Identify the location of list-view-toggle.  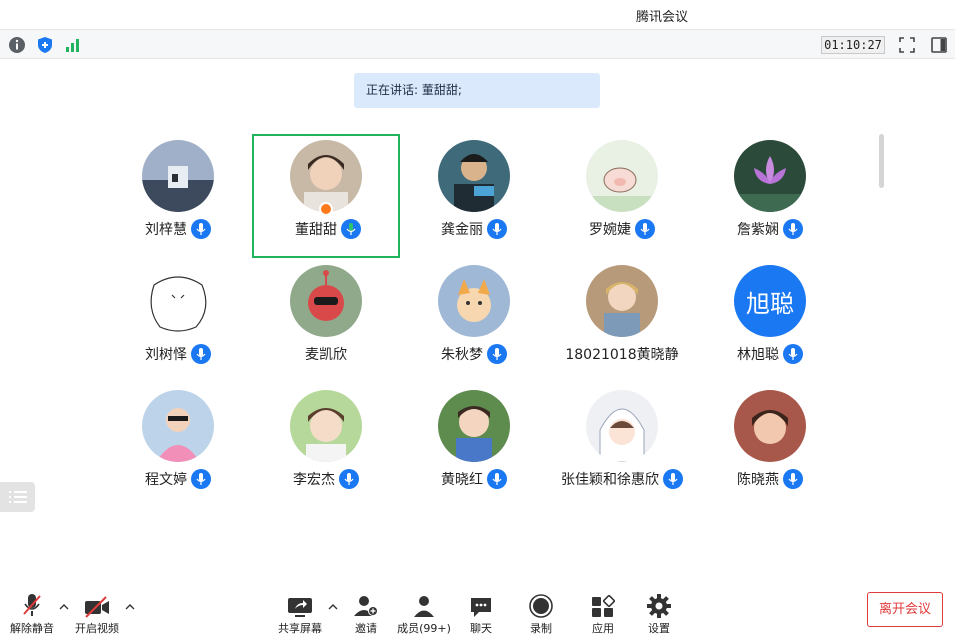
(17, 497).